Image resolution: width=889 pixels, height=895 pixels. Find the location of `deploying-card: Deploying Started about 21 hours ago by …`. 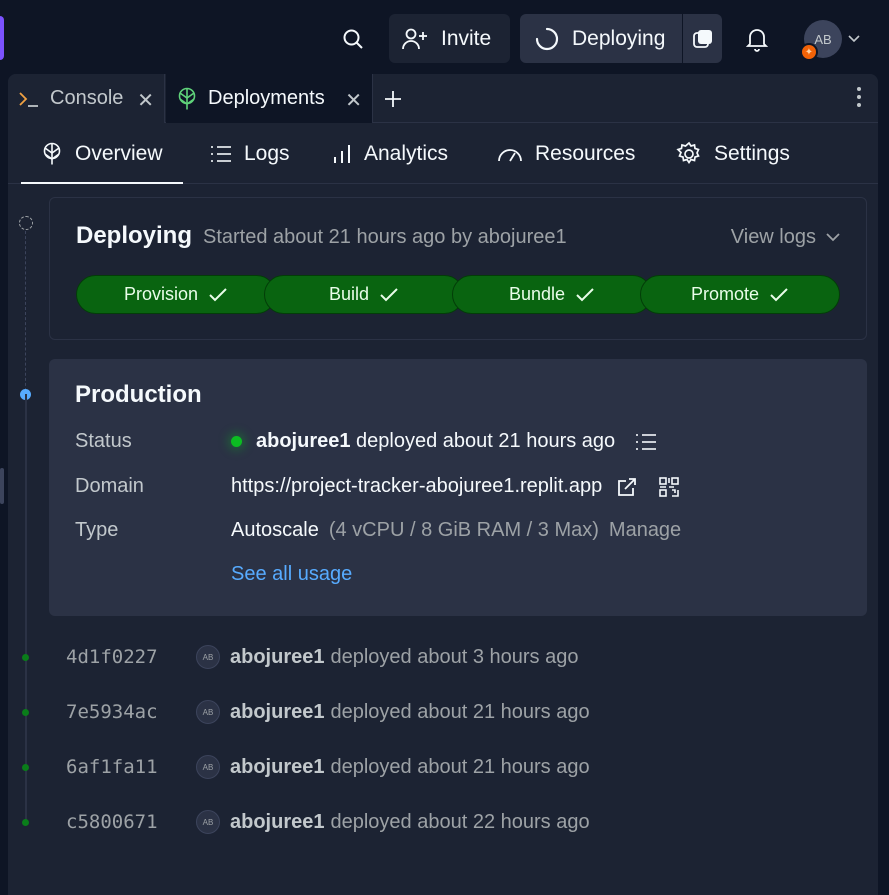

deploying-card: Deploying Started about 21 hours ago by … is located at coordinates (458, 268).